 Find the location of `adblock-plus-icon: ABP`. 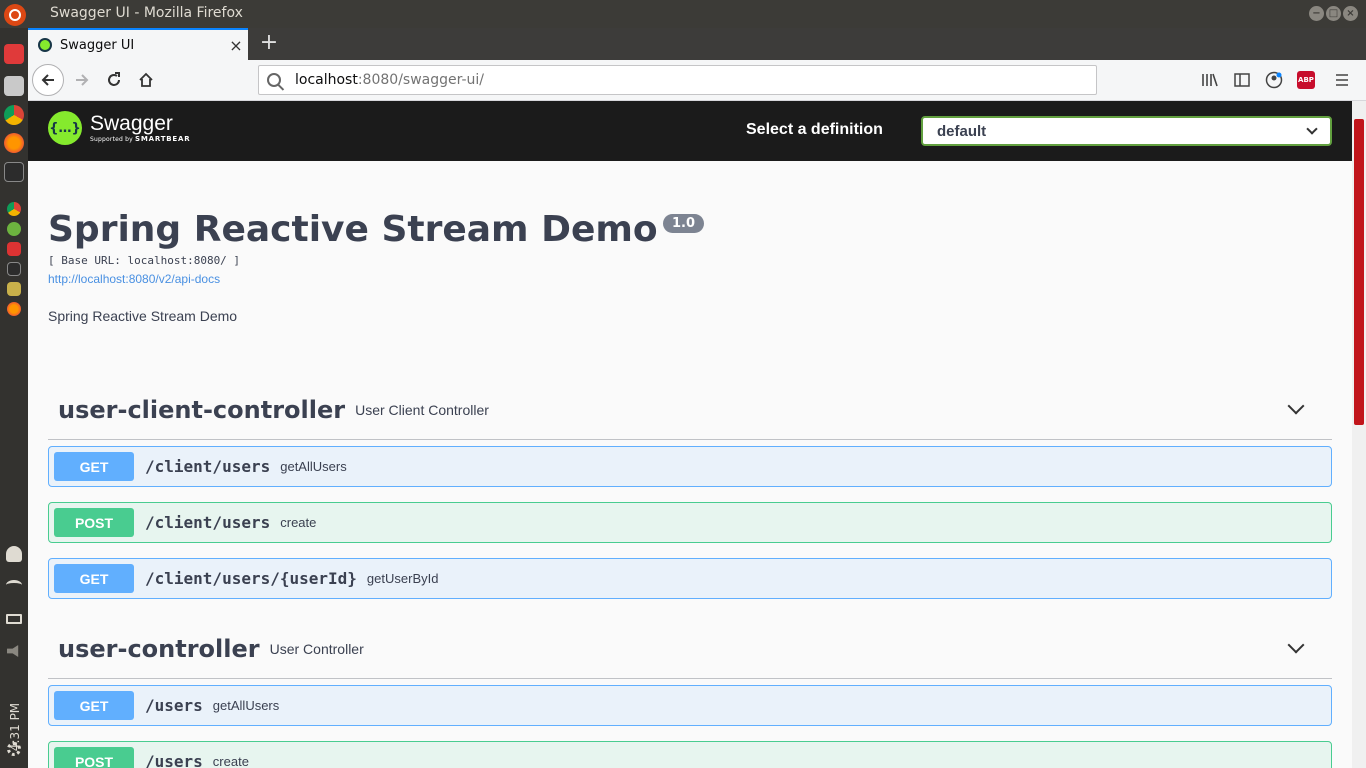

adblock-plus-icon: ABP is located at coordinates (1306, 80).